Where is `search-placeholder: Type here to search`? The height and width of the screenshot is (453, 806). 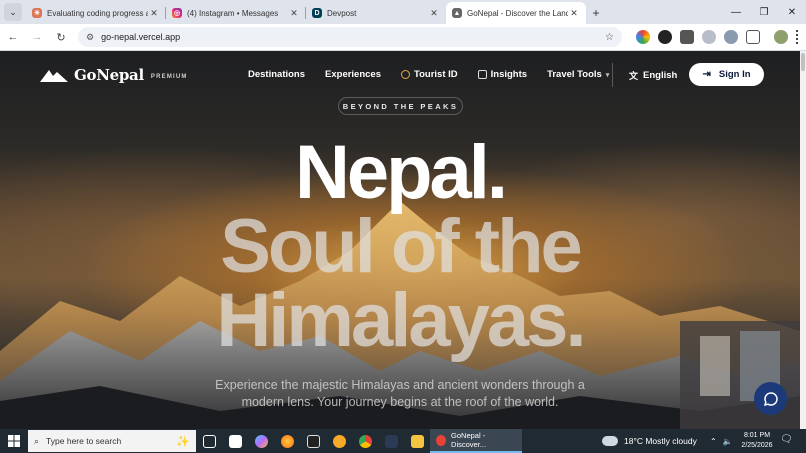 search-placeholder: Type here to search is located at coordinates (84, 441).